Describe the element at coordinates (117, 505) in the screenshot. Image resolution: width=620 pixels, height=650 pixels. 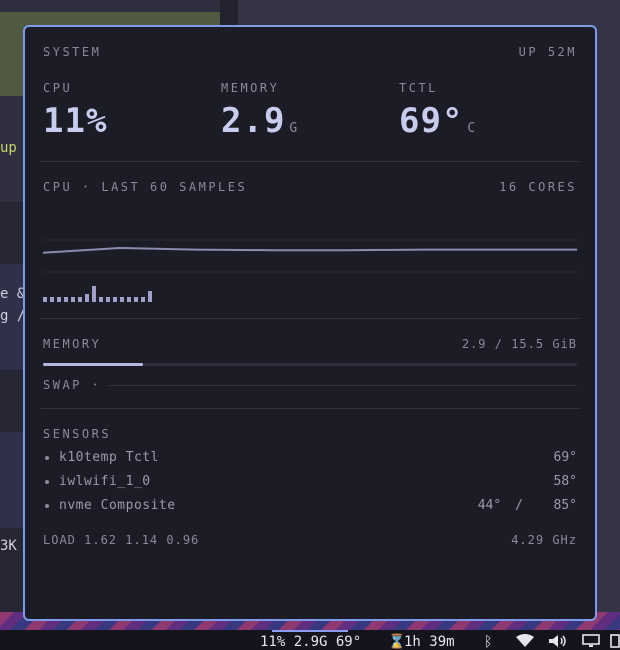
I see `sensor-name: nvme Composite` at that location.